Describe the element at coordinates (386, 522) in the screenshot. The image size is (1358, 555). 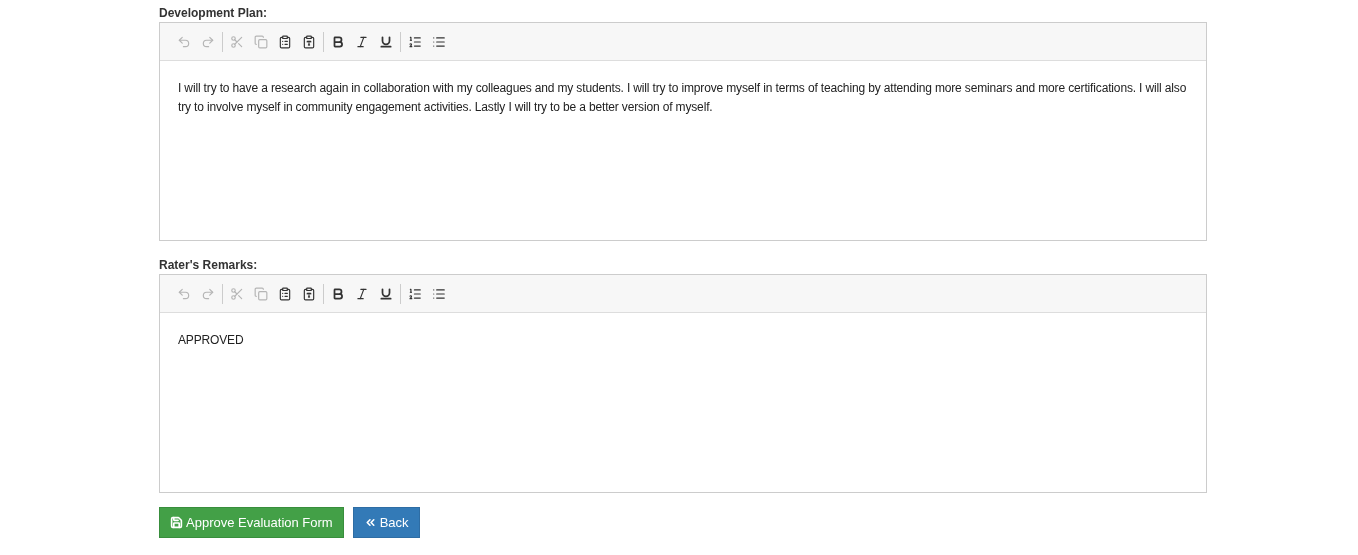
I see `back-button: Back` at that location.